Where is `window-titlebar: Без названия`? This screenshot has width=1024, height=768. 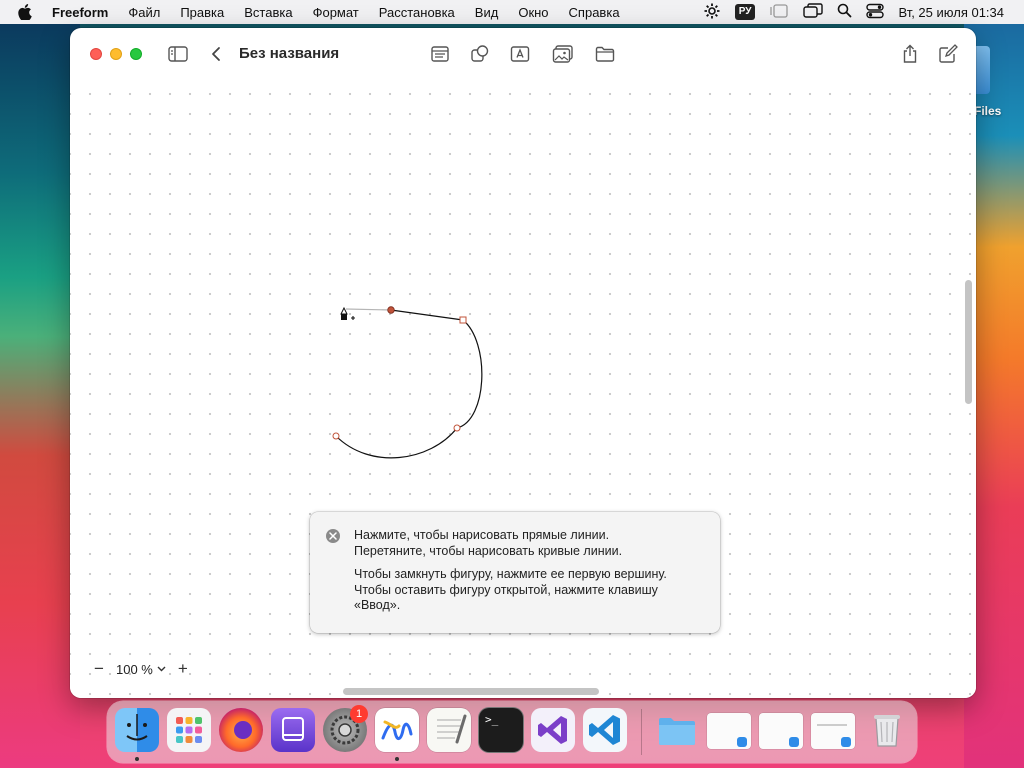 window-titlebar: Без названия is located at coordinates (523, 54).